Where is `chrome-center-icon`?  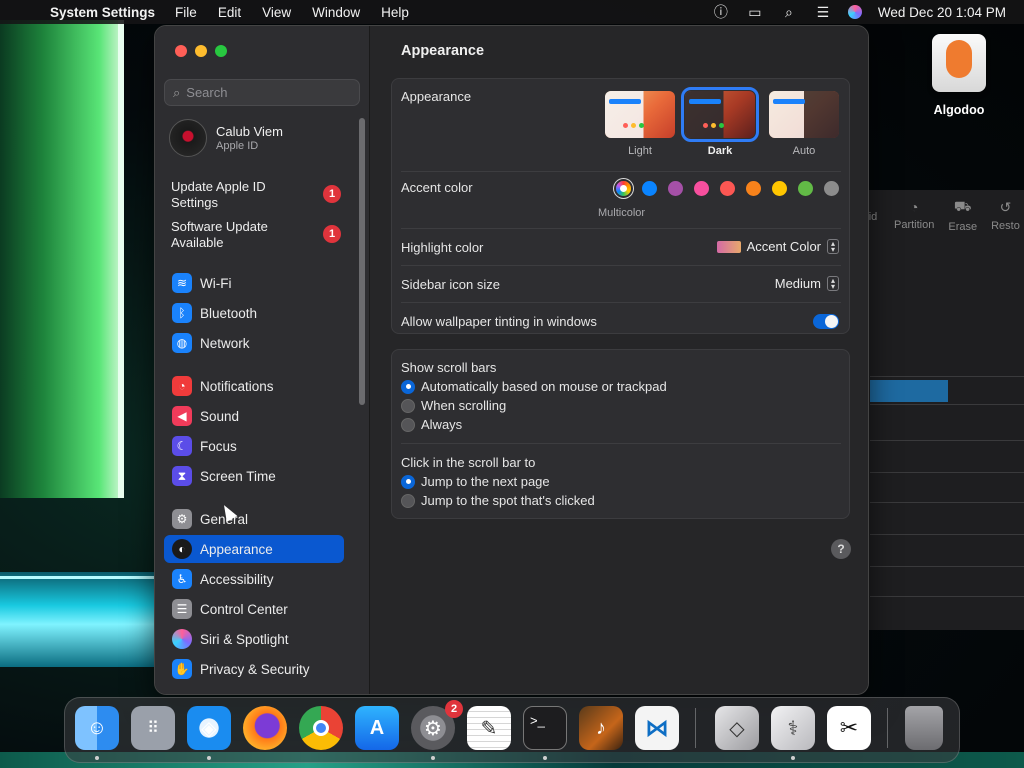 chrome-center-icon is located at coordinates (321, 728).